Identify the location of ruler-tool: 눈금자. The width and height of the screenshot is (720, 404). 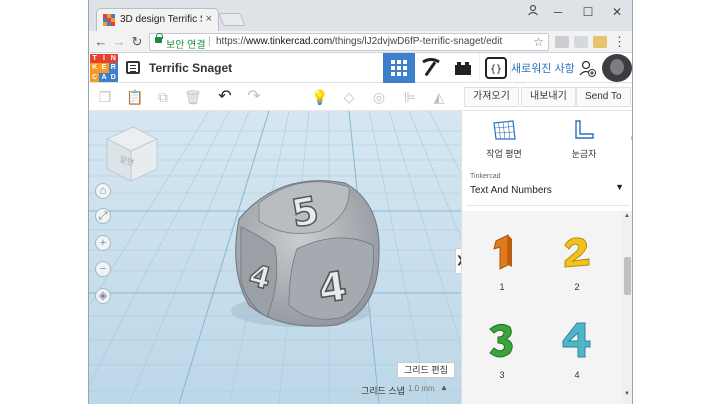
(584, 139).